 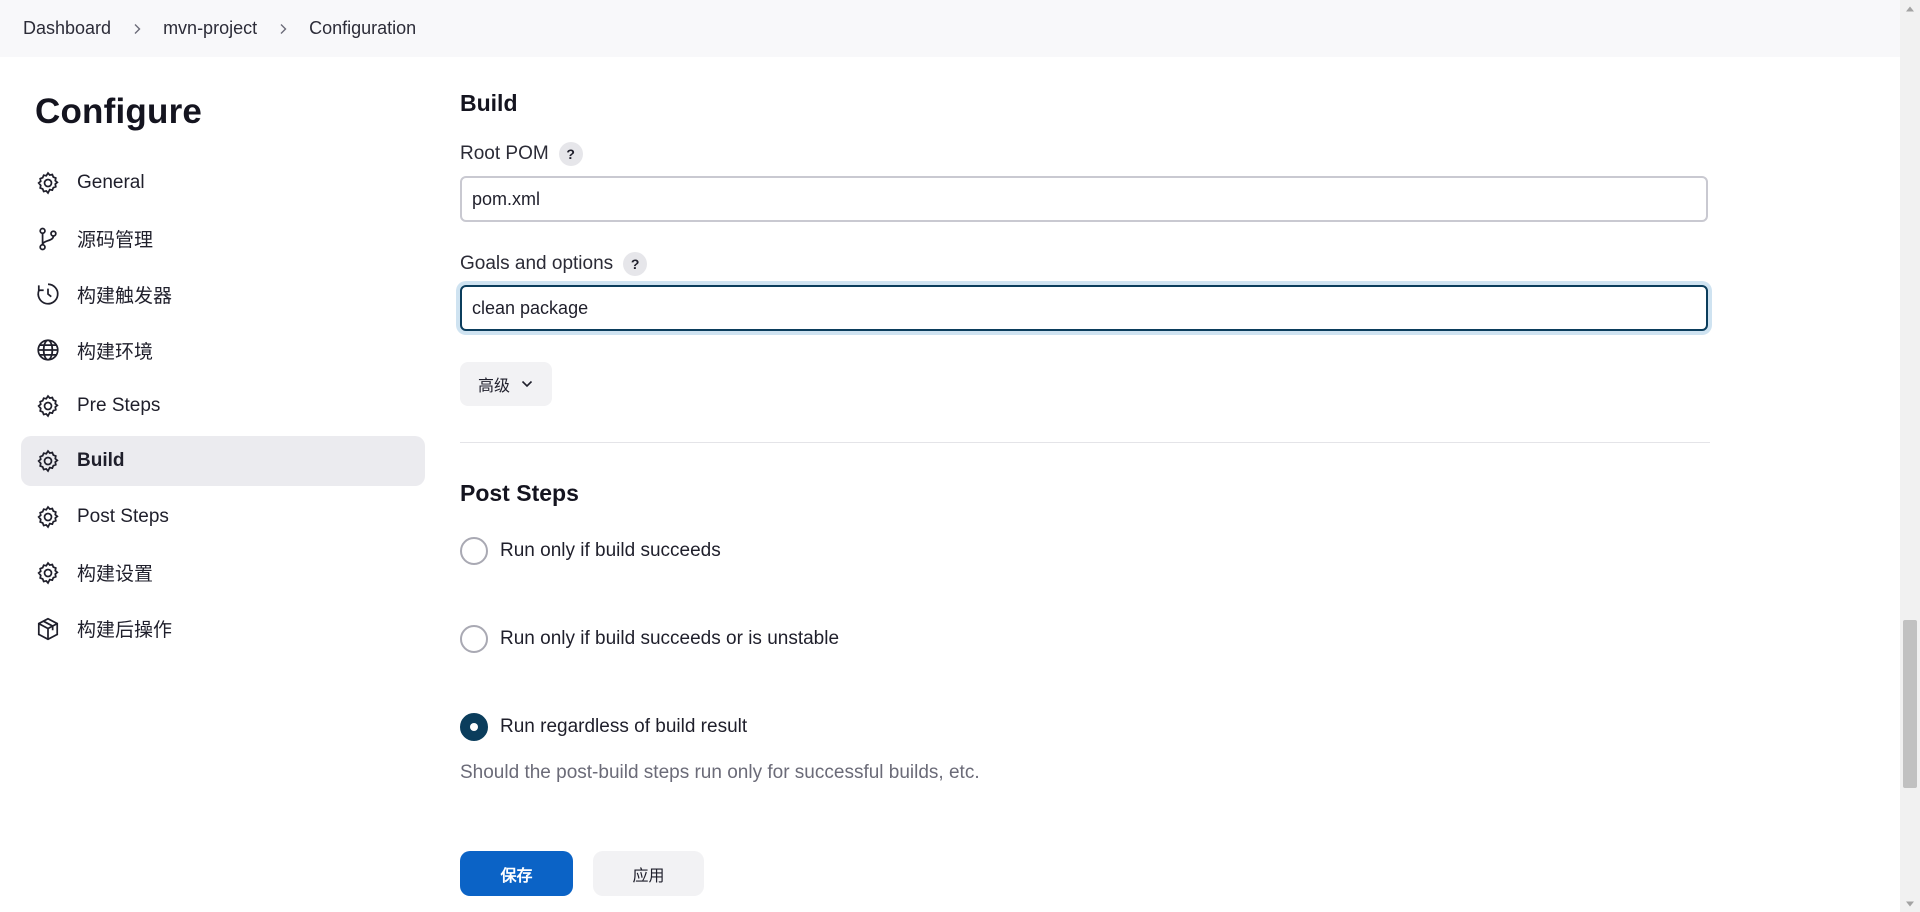 What do you see at coordinates (223, 573) in the screenshot?
I see `sidebar-item-build-settings: 构建设置` at bounding box center [223, 573].